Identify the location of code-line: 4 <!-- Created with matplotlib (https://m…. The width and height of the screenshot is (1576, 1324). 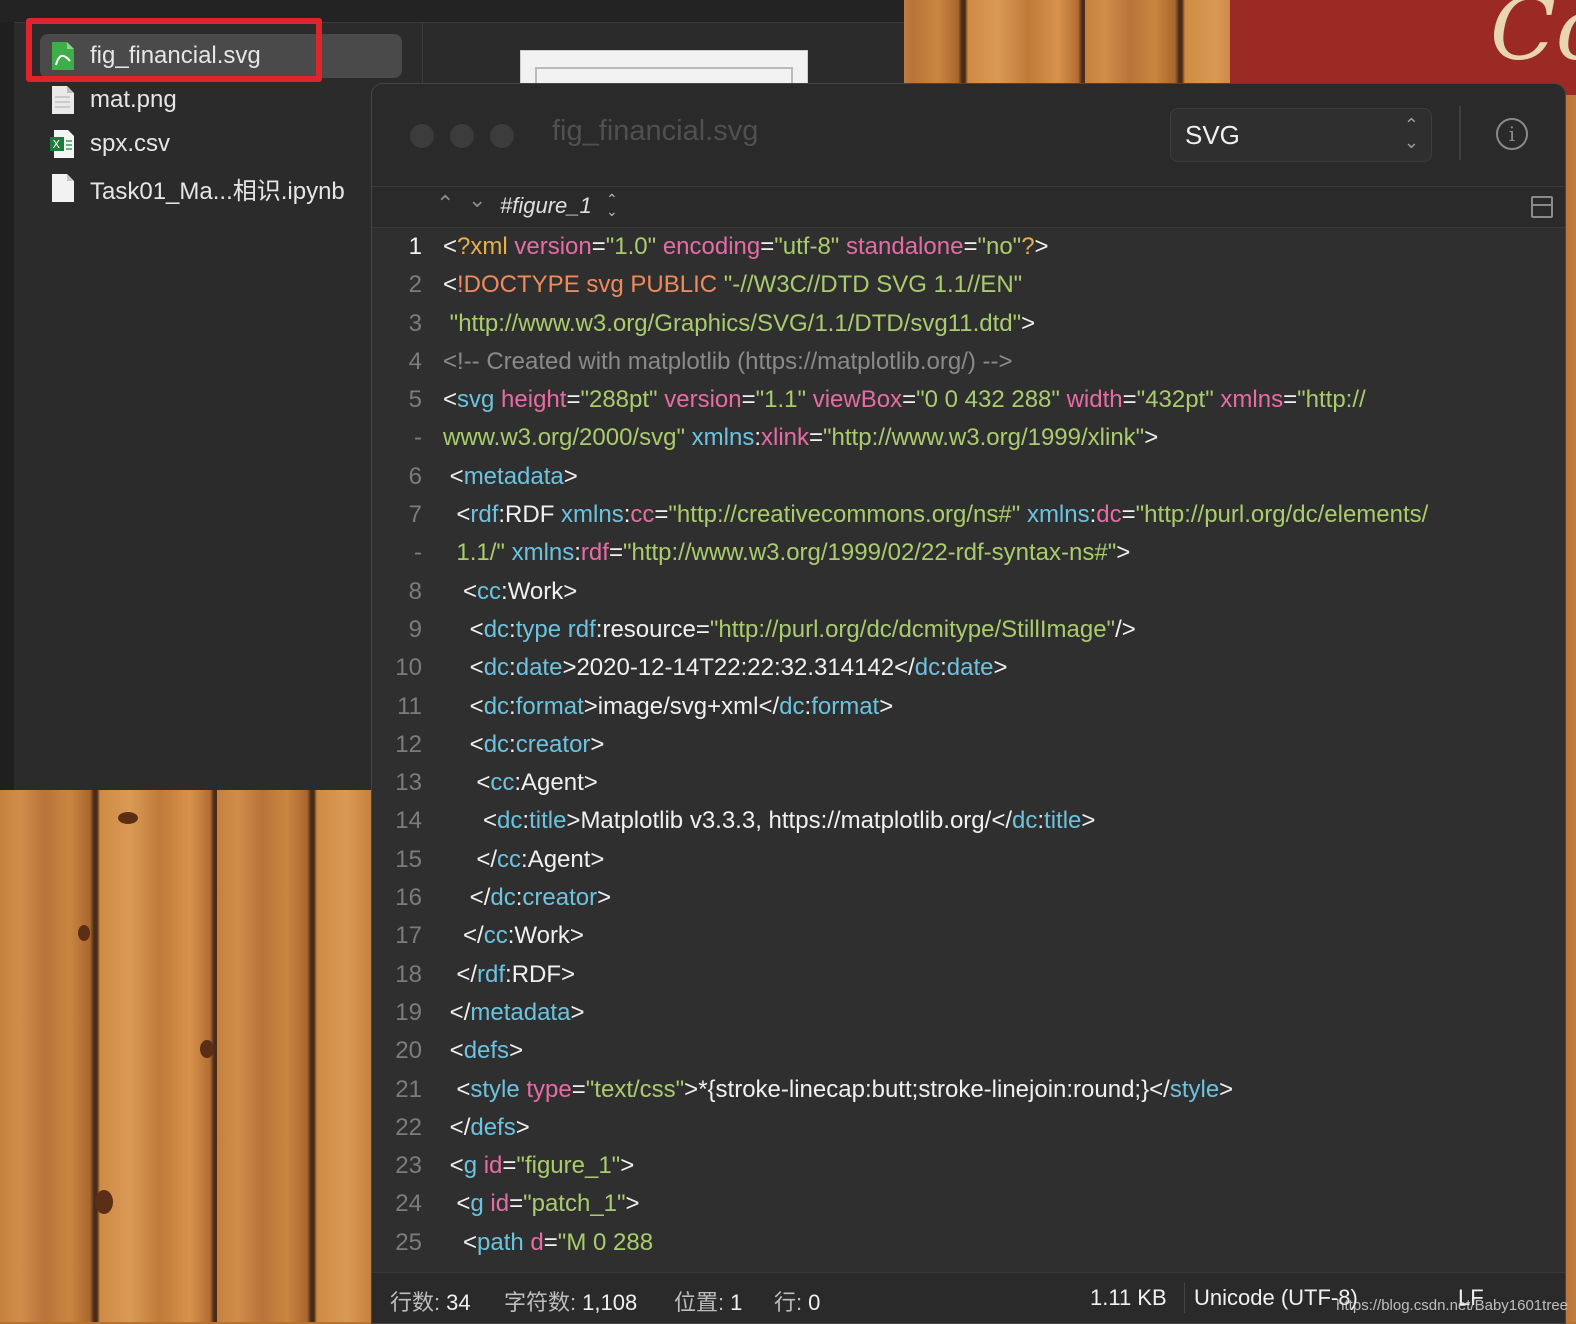
(968, 362).